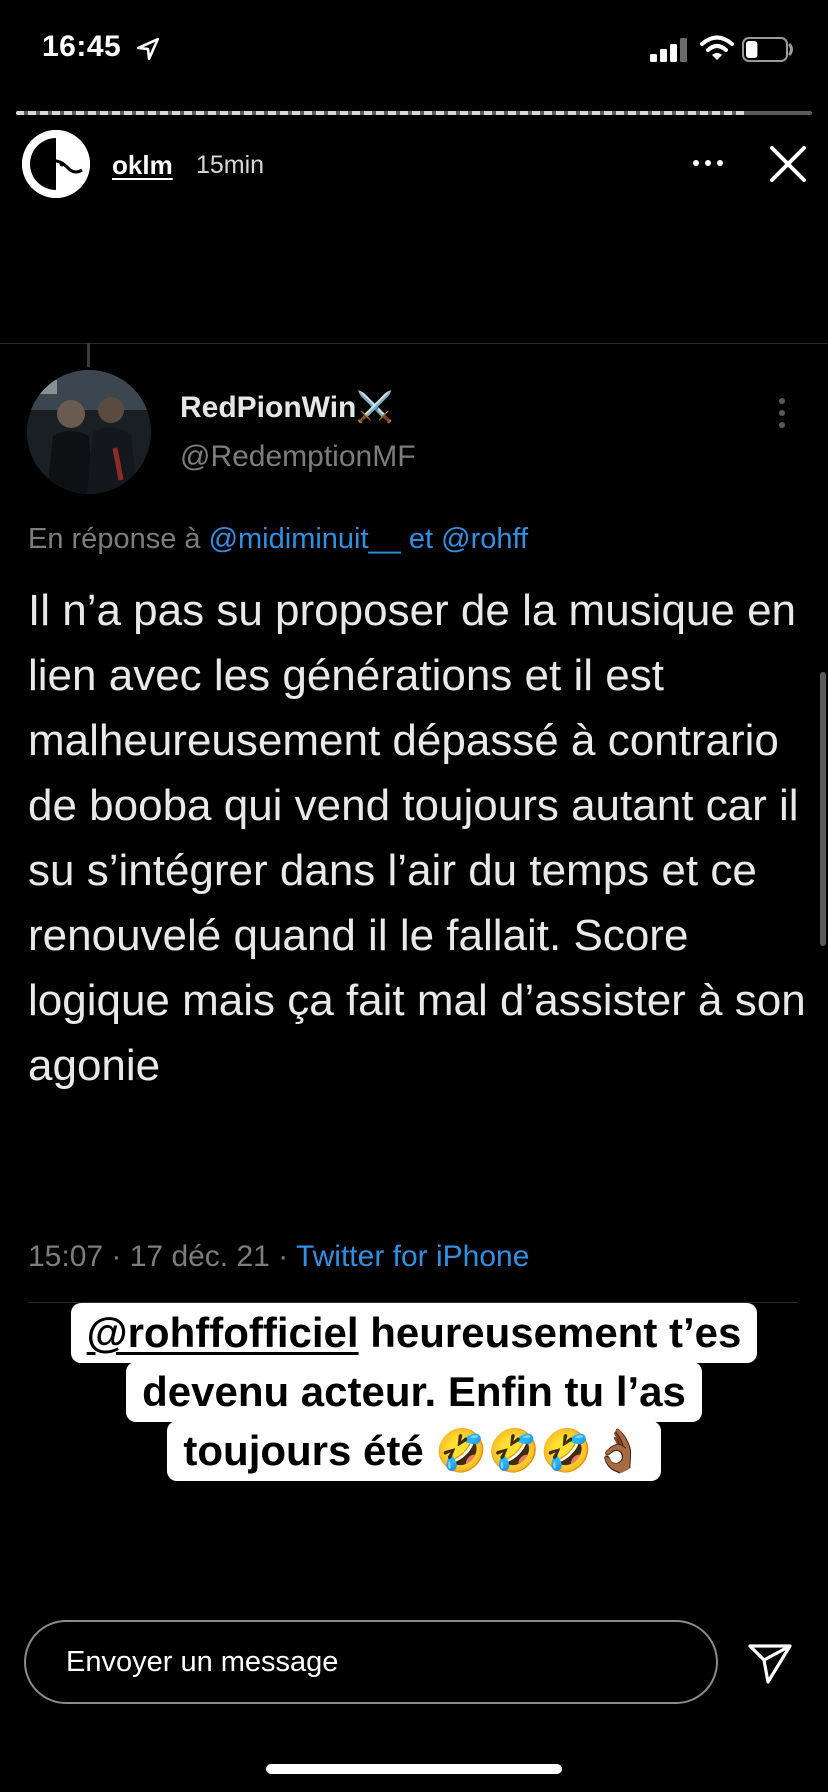 This screenshot has height=1792, width=828. I want to click on reply-prefix: En réponse à, so click(114, 539).